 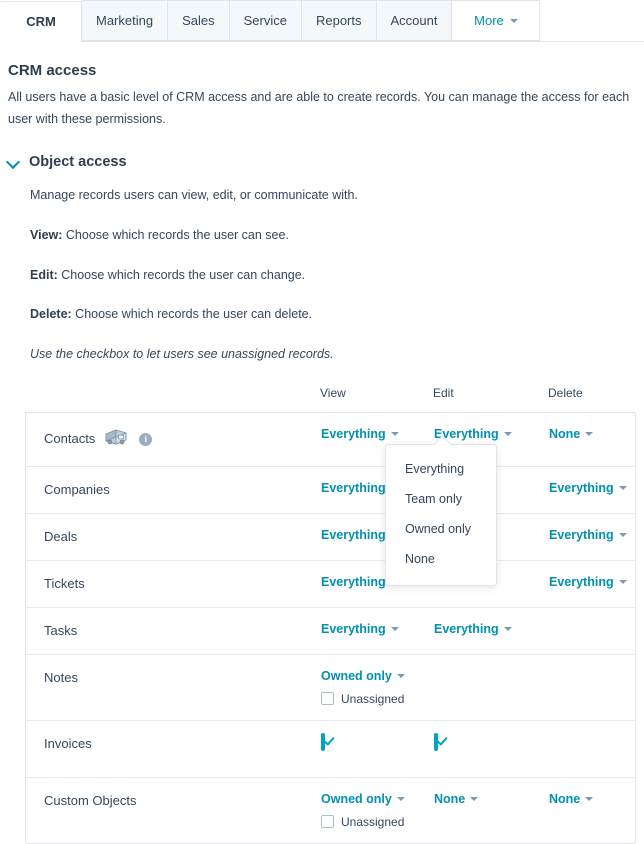 What do you see at coordinates (443, 392) in the screenshot?
I see `column-header-edit: Edit` at bounding box center [443, 392].